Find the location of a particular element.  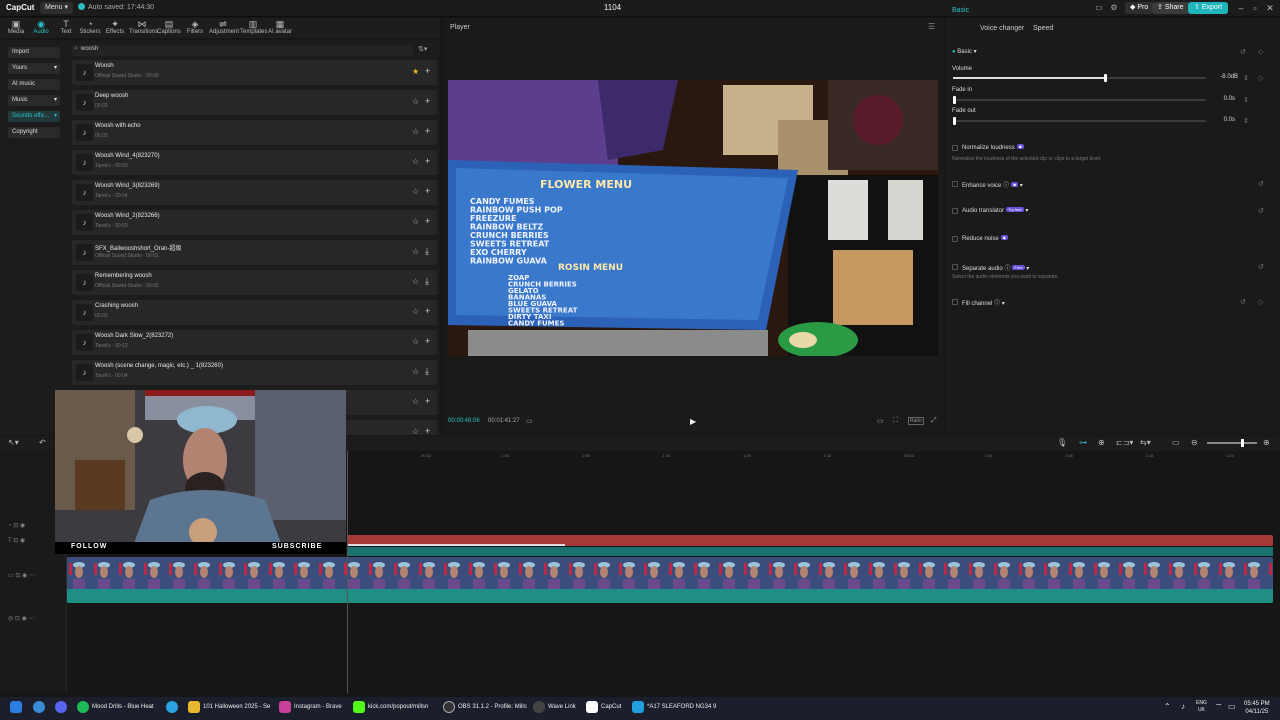

tool-filters: ◈ Filters is located at coordinates (195, 27).